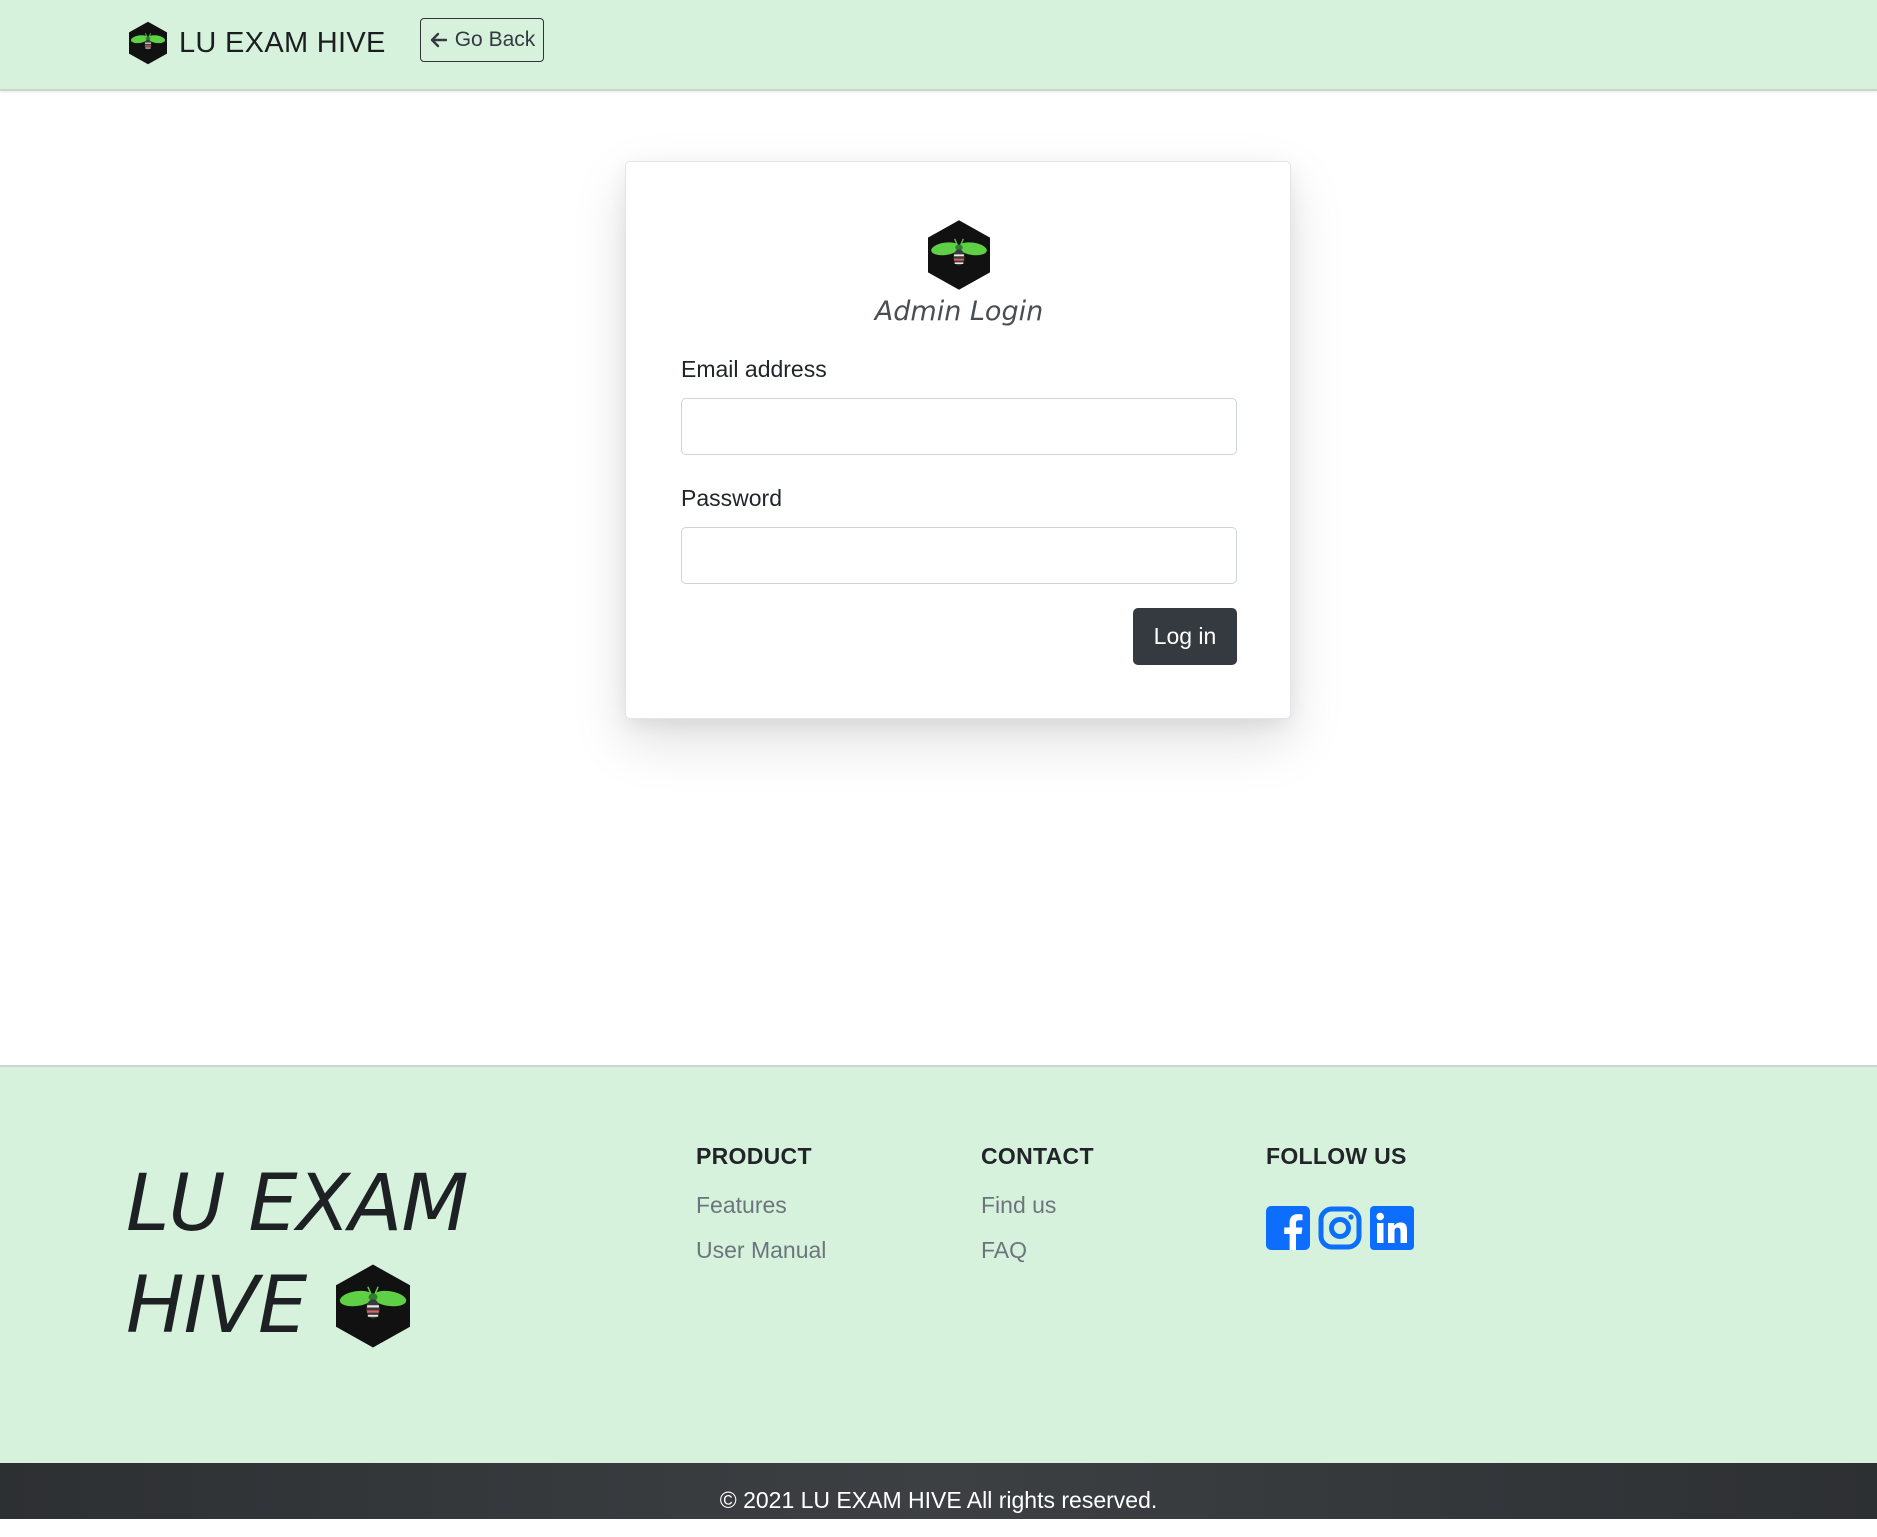 The image size is (1877, 1537). What do you see at coordinates (336, 1255) in the screenshot?
I see `footer-brand: LU EXAM HIVE` at bounding box center [336, 1255].